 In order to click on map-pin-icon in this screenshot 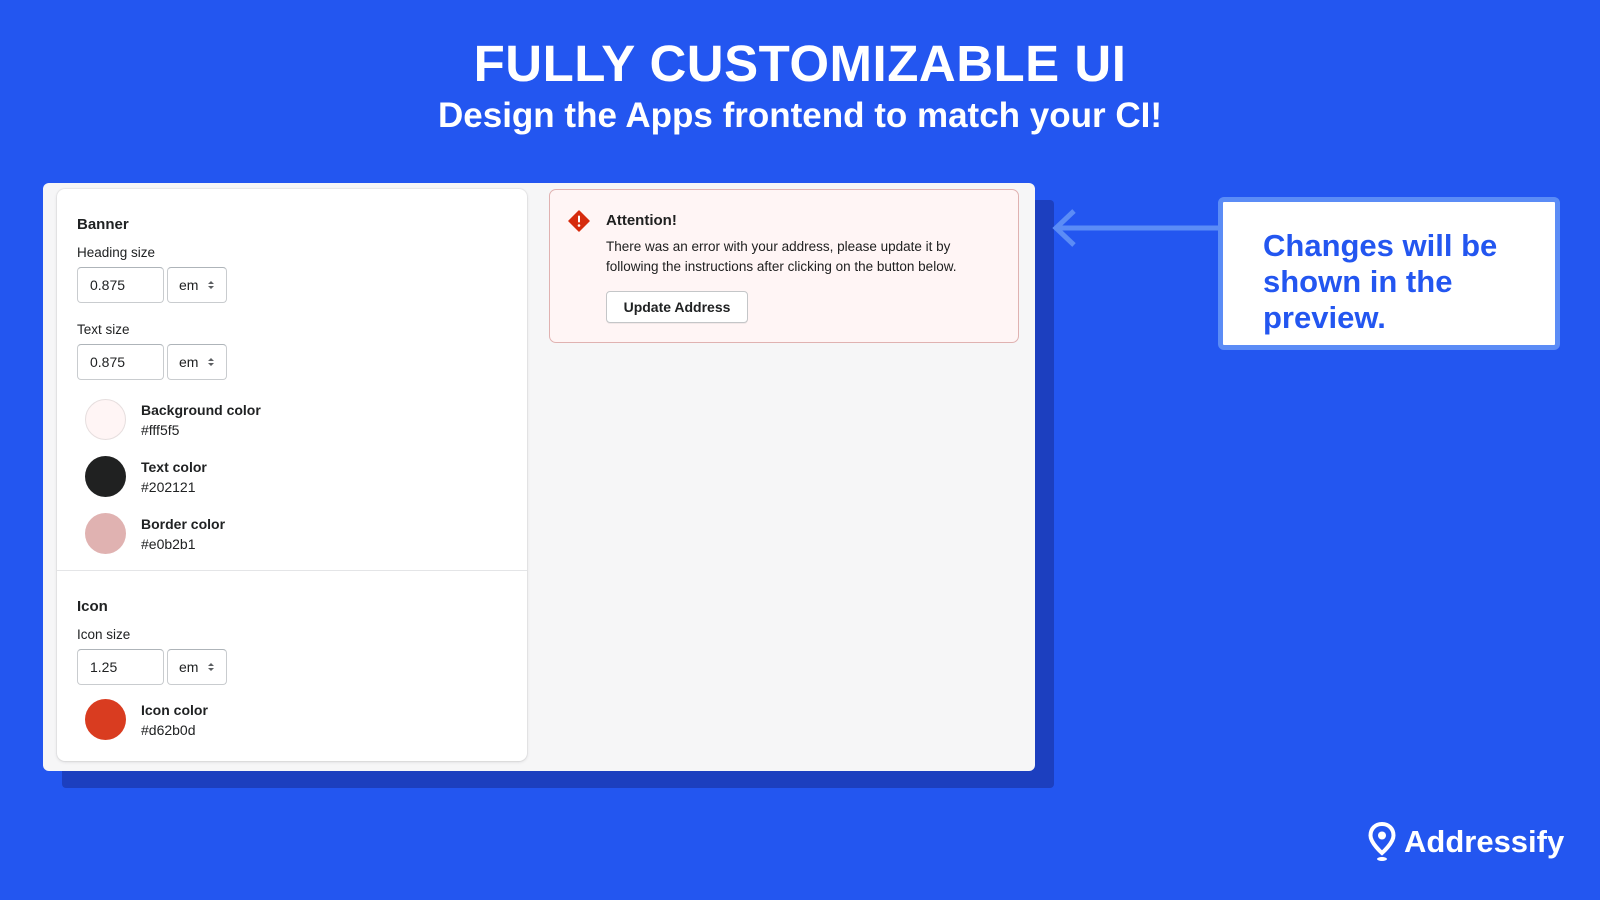, I will do `click(1382, 841)`.